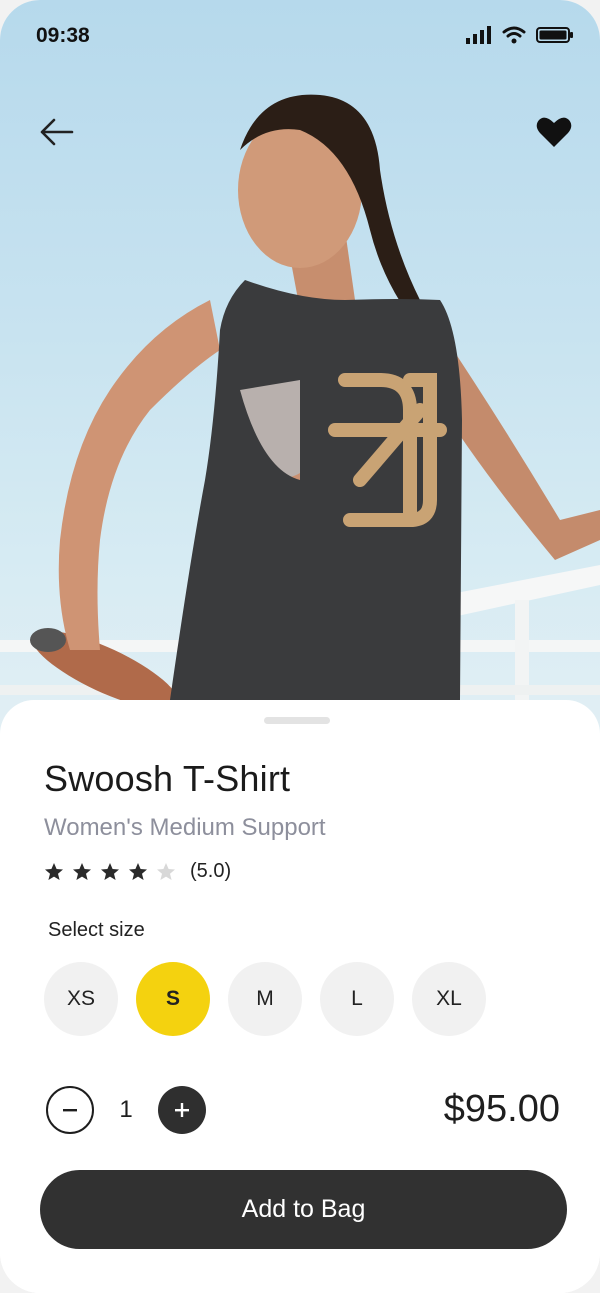 The image size is (600, 1293). I want to click on size-option-m: M, so click(265, 999).